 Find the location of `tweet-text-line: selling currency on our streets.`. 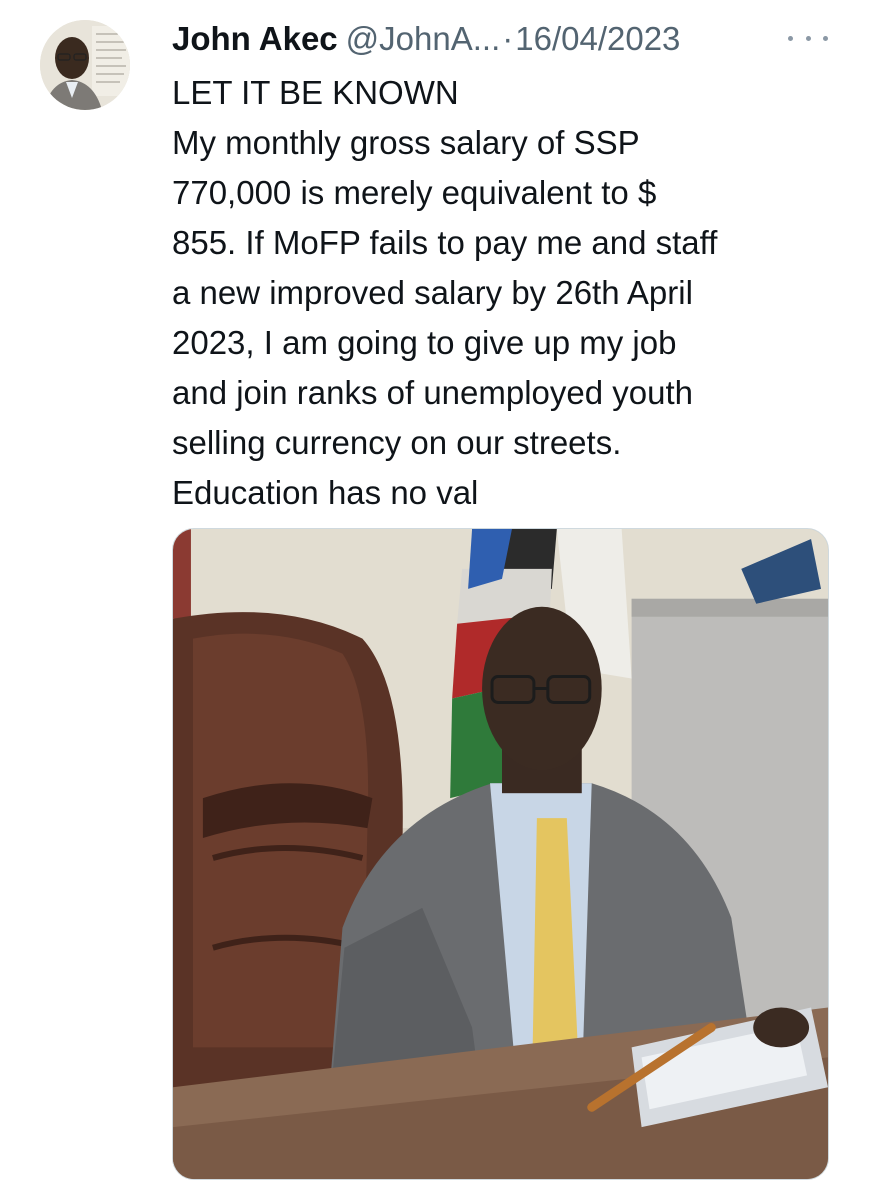

tweet-text-line: selling currency on our streets. is located at coordinates (397, 442).